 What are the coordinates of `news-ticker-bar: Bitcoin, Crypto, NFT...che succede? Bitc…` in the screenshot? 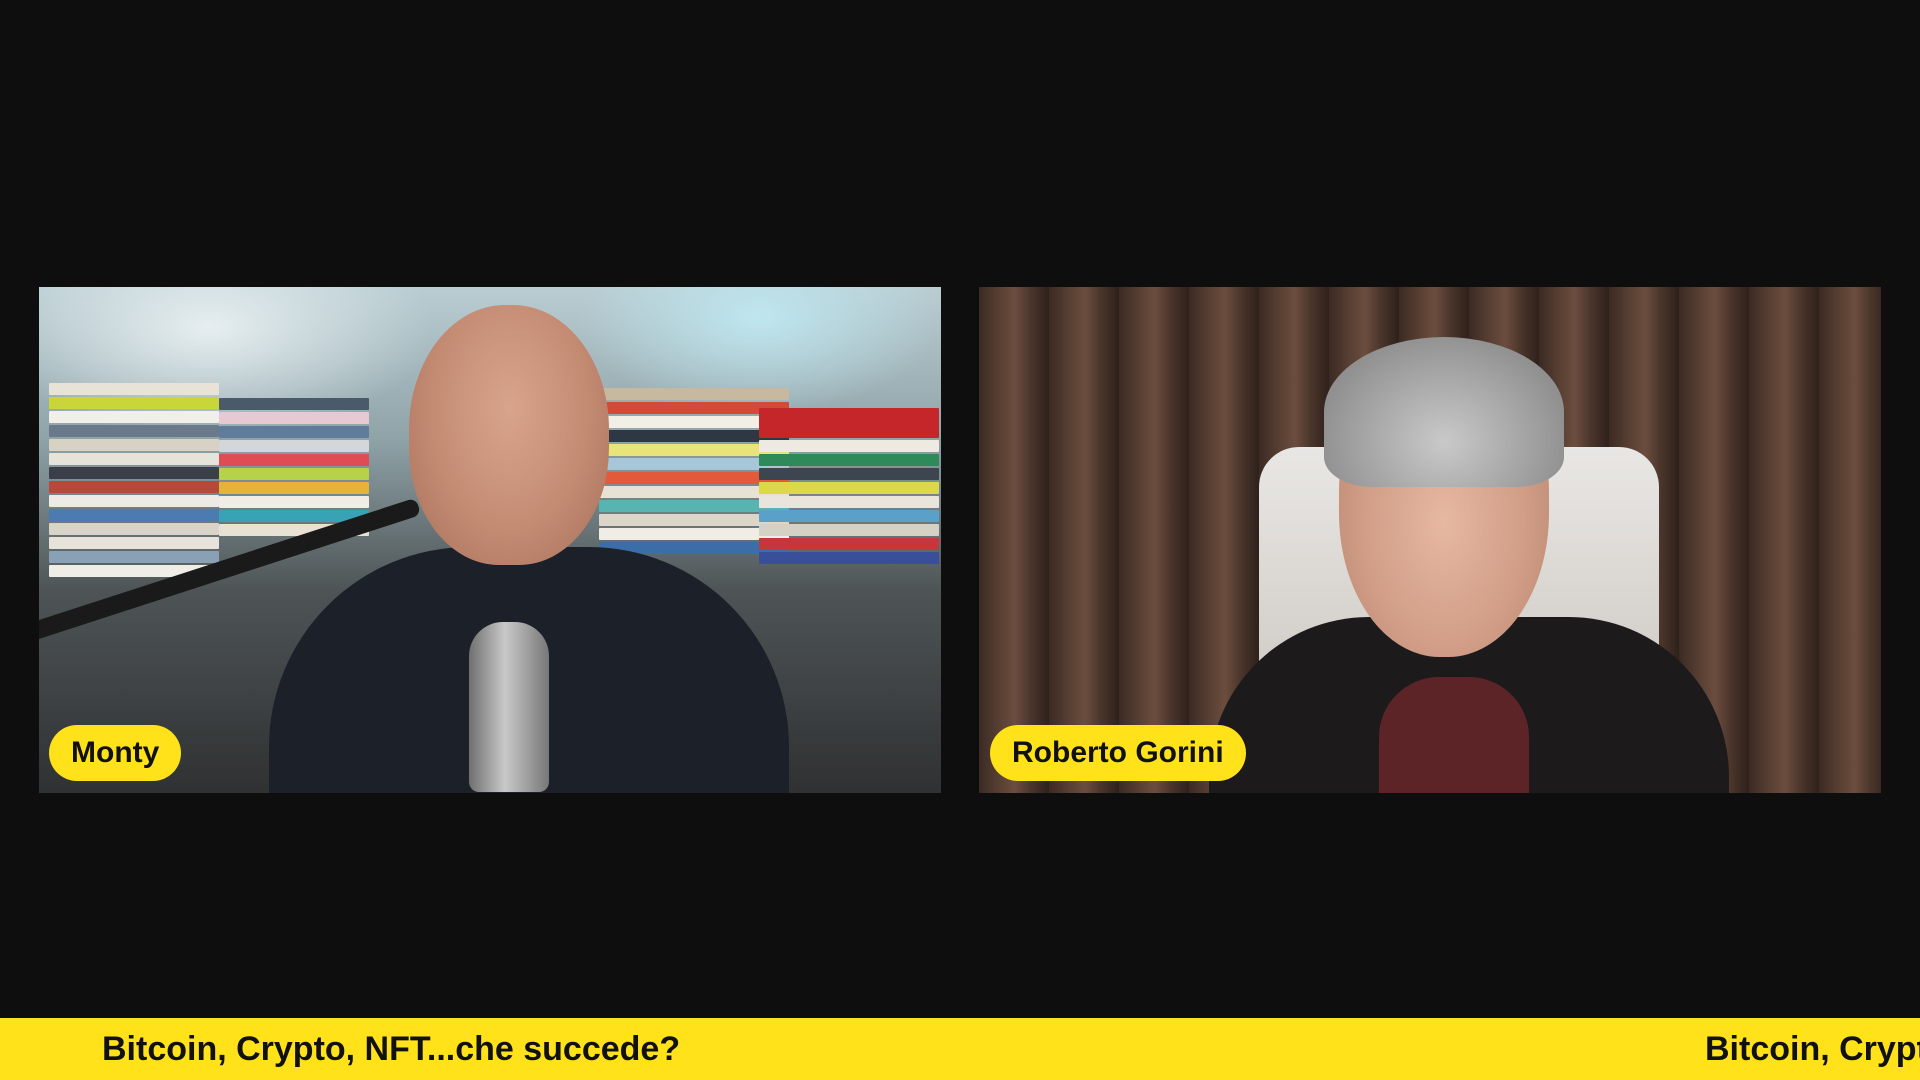 It's located at (960, 1049).